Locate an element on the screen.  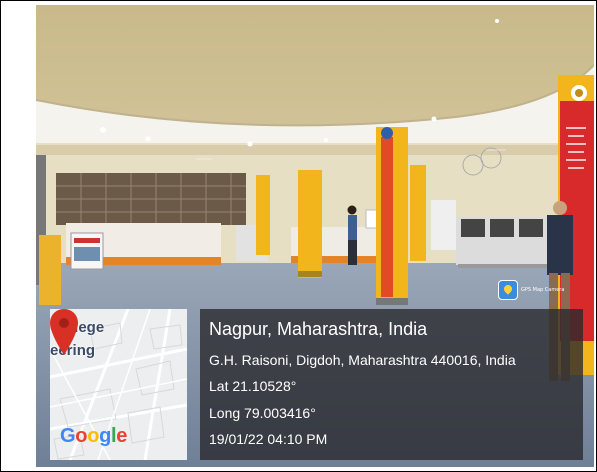
place-name: Nagpur, Maharashtra, India is located at coordinates (318, 329).